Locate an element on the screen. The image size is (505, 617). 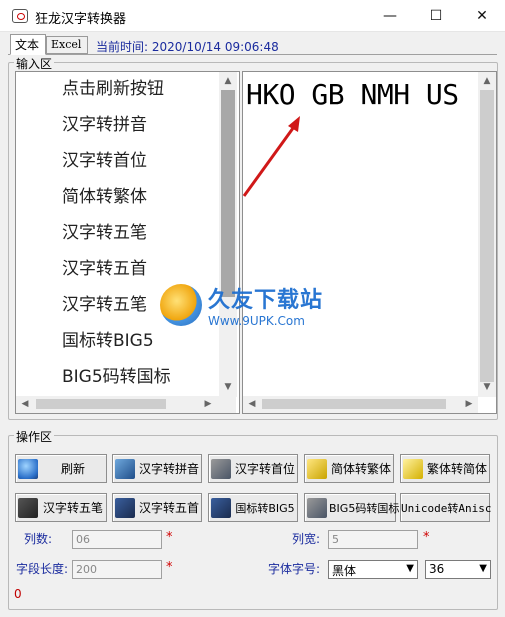
watermark-logo-icon is located at coordinates (181, 305).